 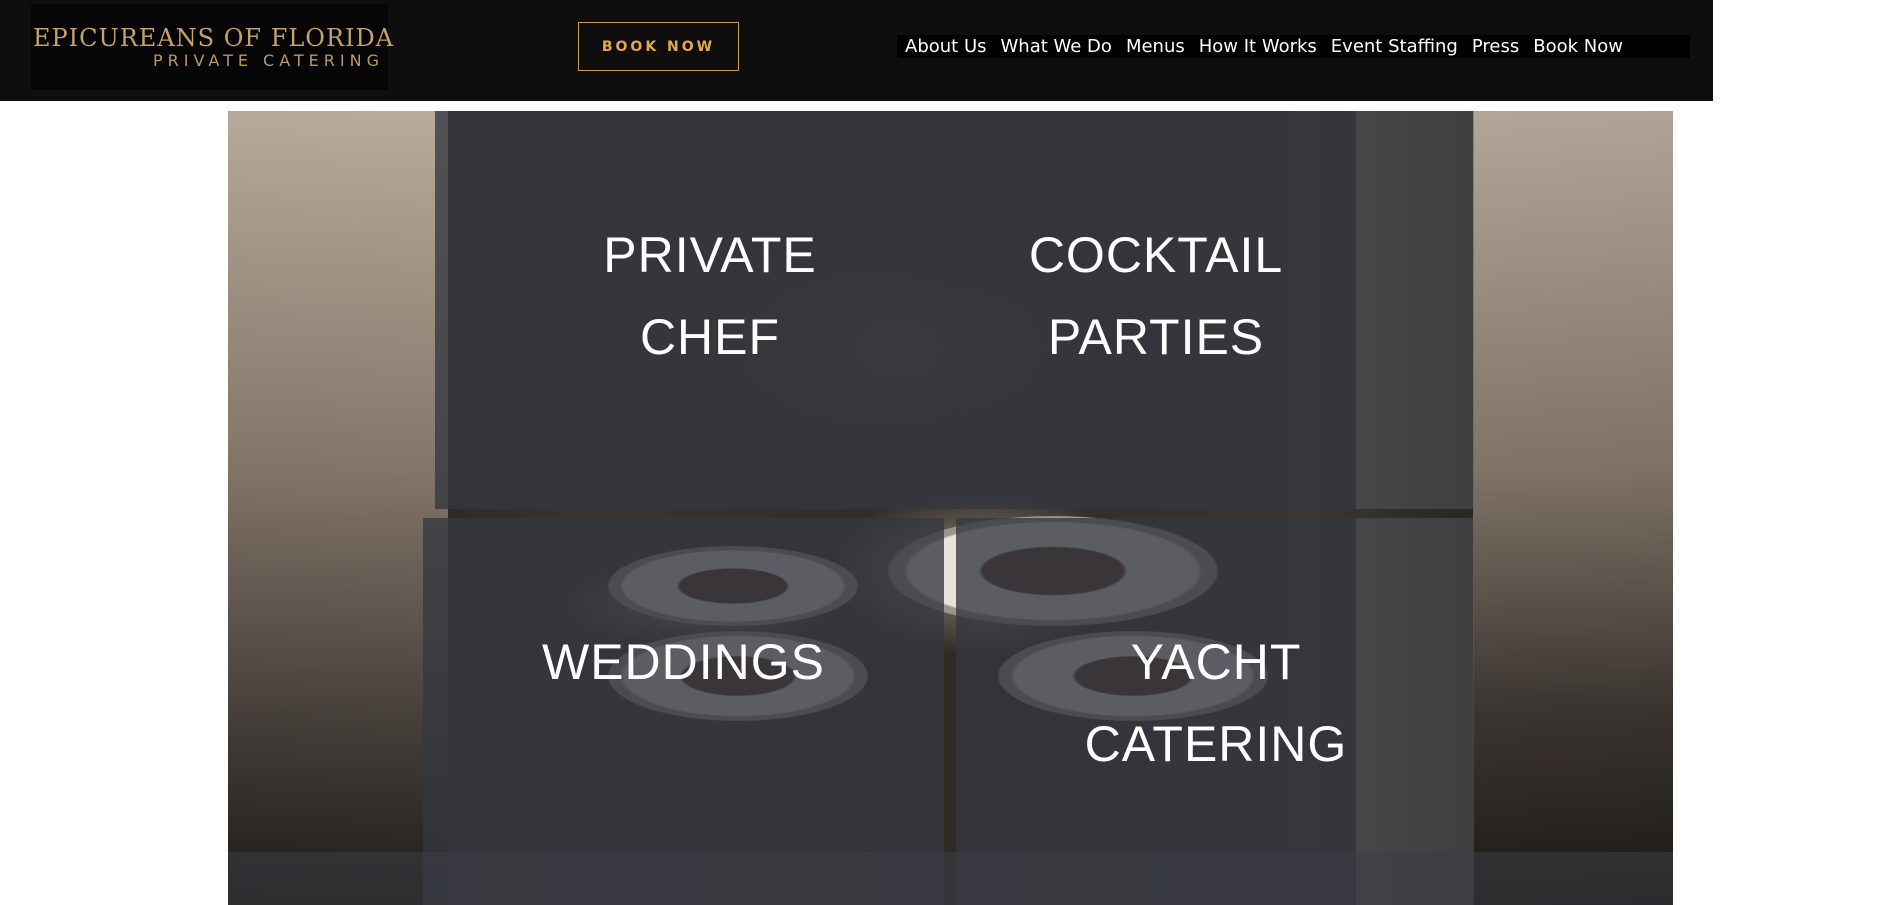 What do you see at coordinates (1156, 255) in the screenshot?
I see `tile-line: COCKTAIL` at bounding box center [1156, 255].